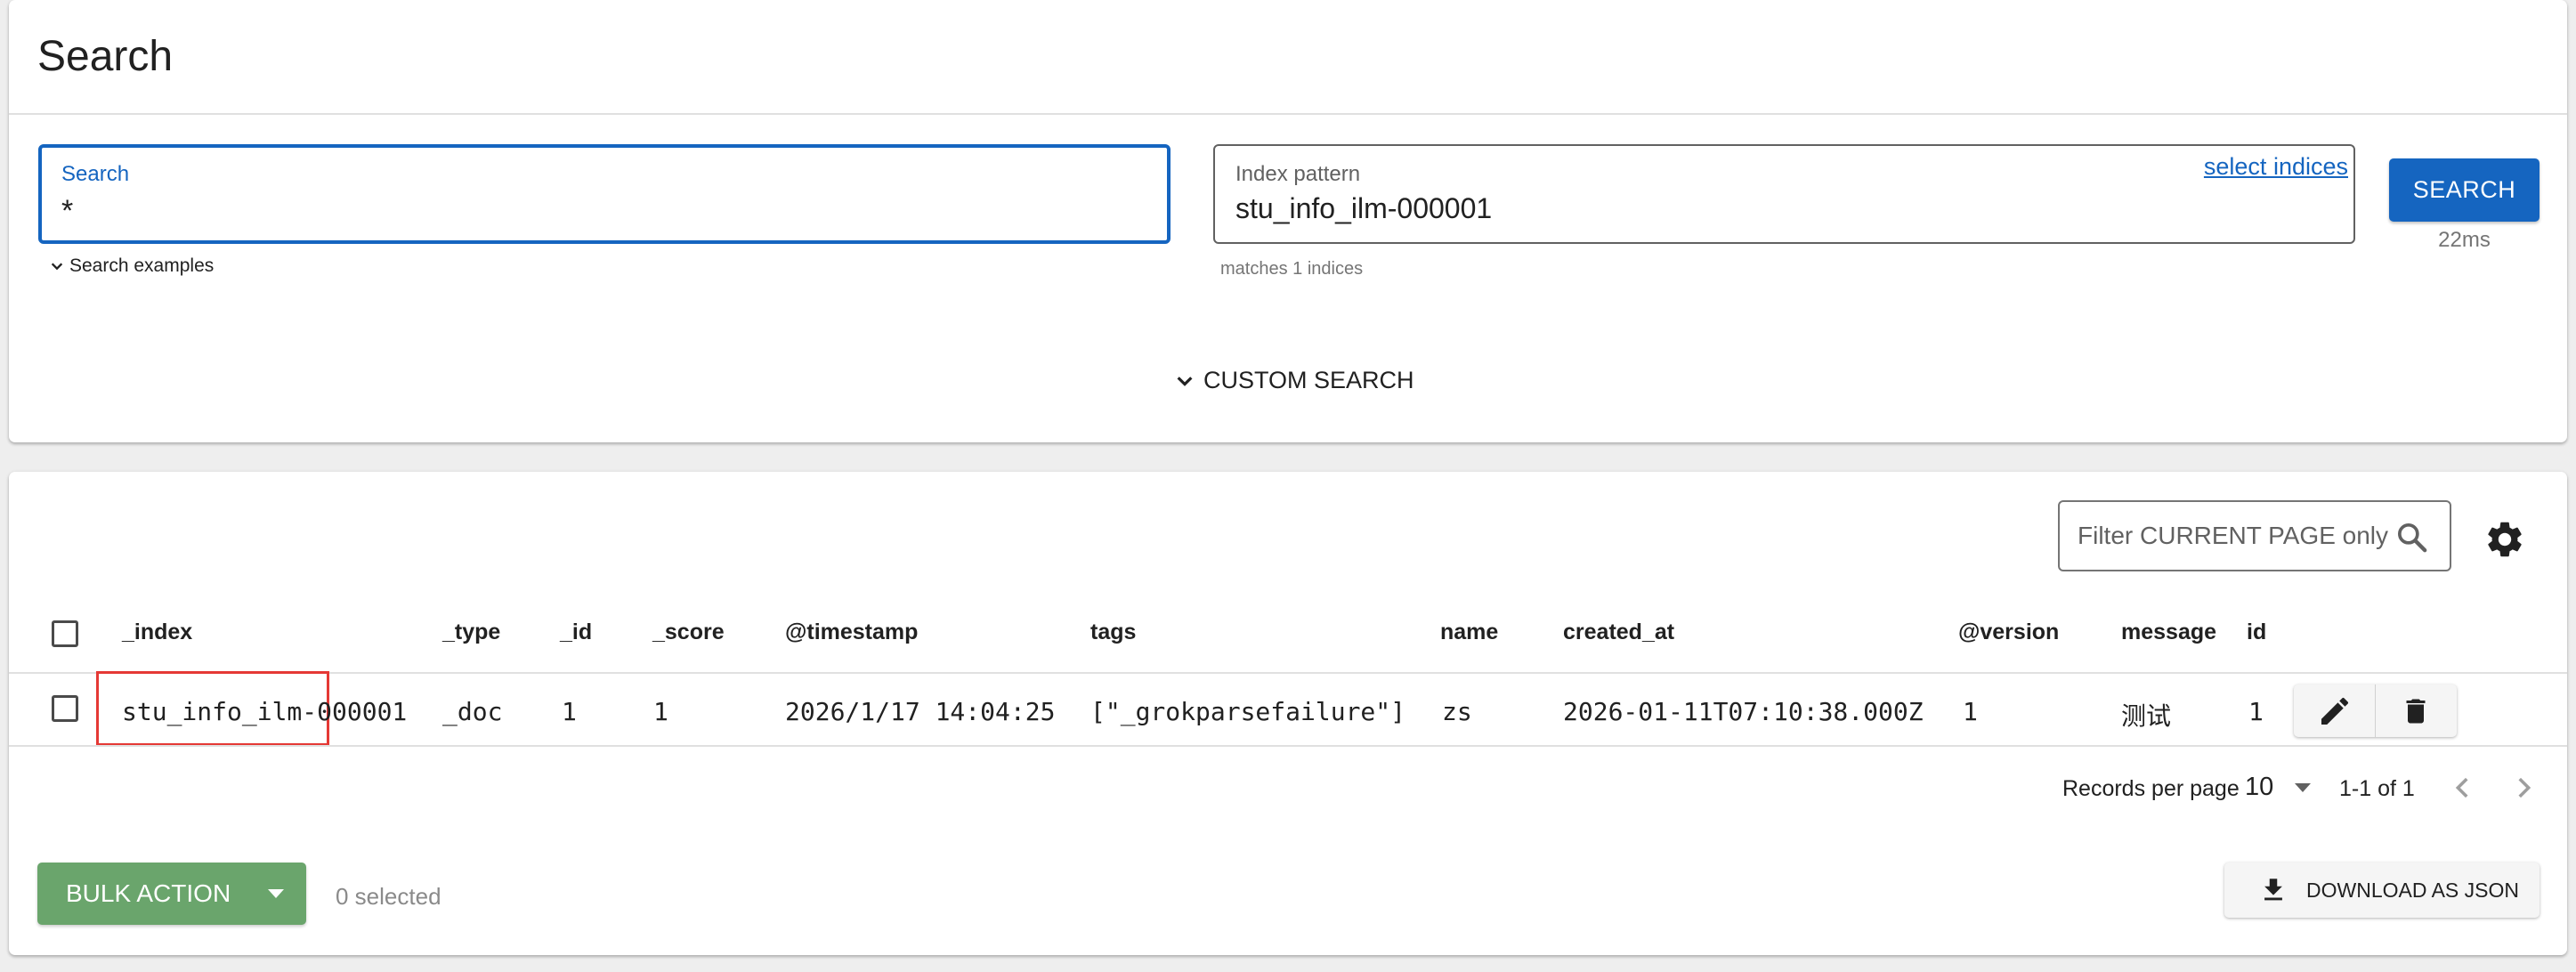 The width and height of the screenshot is (2576, 972). I want to click on select-indices-link: select indices, so click(2276, 167).